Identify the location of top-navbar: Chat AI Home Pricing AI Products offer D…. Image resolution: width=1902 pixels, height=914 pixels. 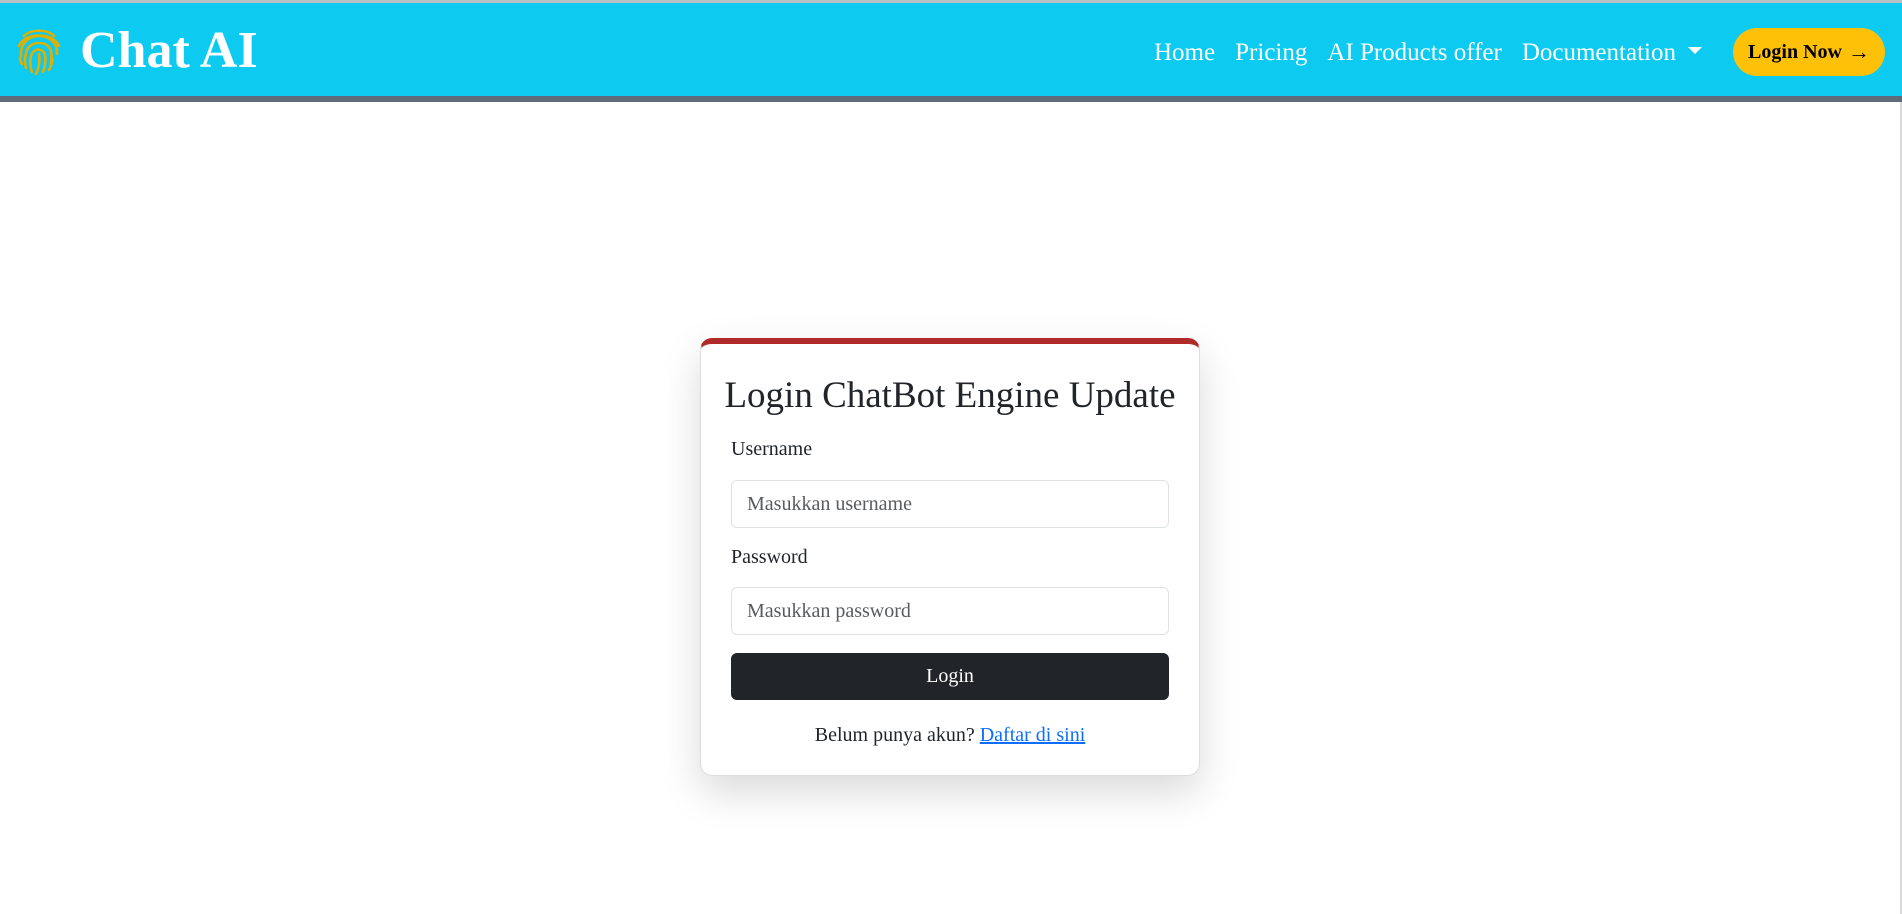
(951, 51).